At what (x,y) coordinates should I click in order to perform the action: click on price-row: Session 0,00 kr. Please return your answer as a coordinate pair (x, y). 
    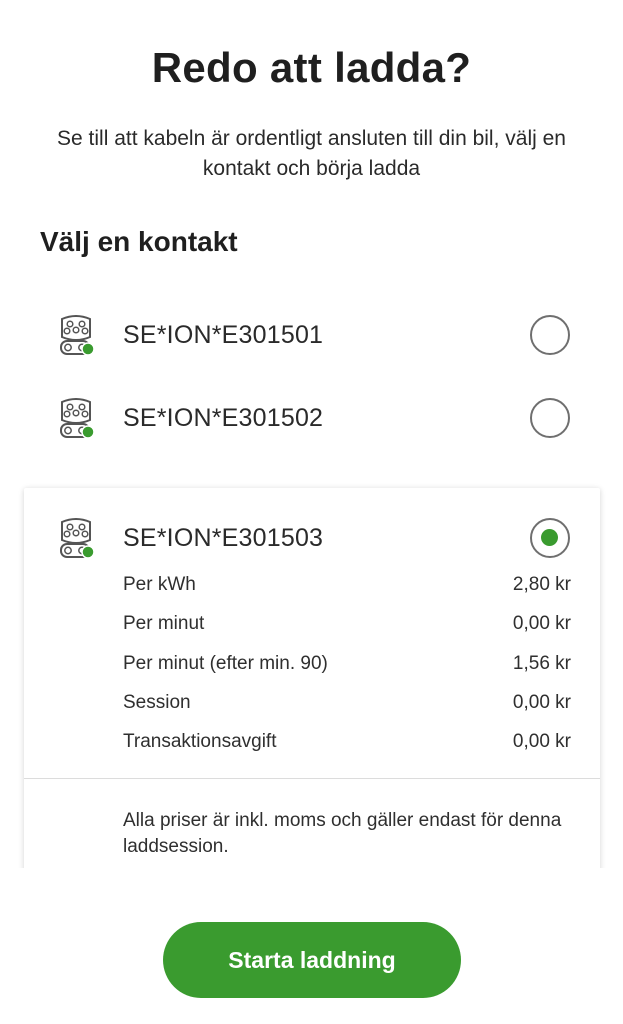
    Looking at the image, I should click on (347, 711).